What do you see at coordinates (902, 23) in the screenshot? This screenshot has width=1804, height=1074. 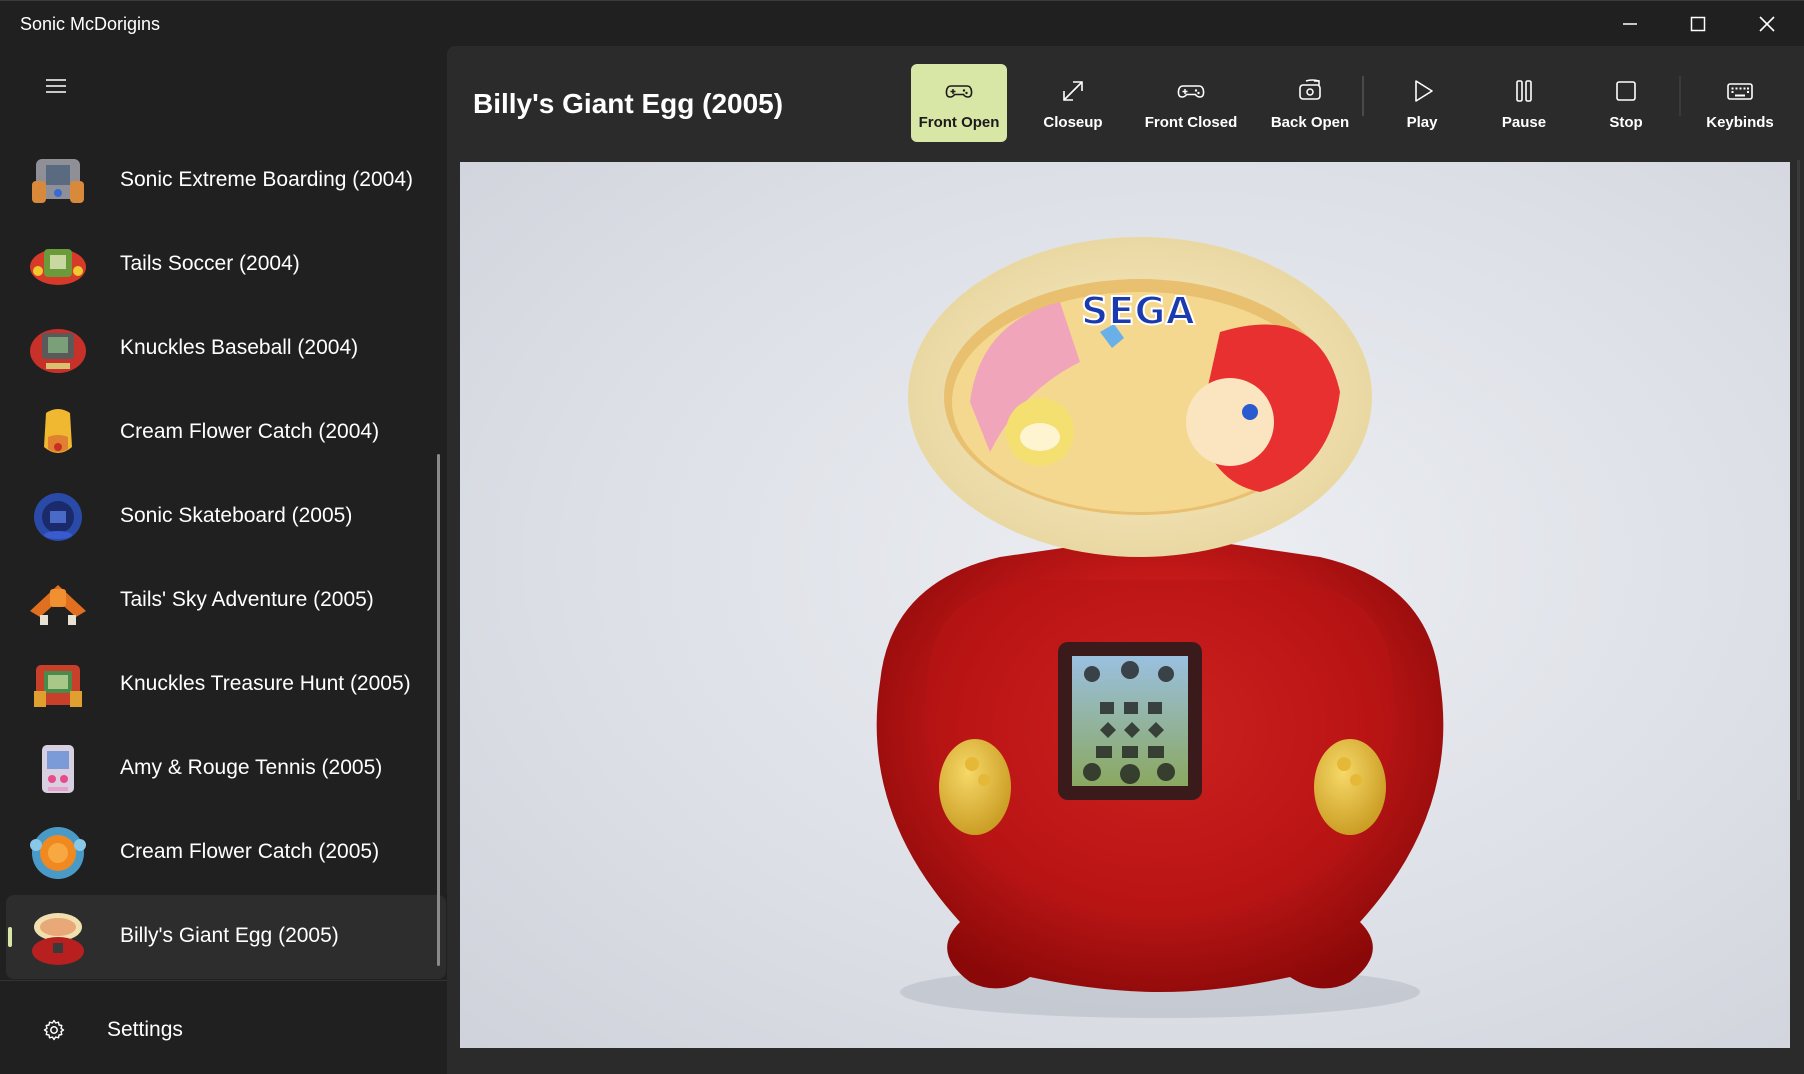 I see `title-bar: Sonic McDorigins` at bounding box center [902, 23].